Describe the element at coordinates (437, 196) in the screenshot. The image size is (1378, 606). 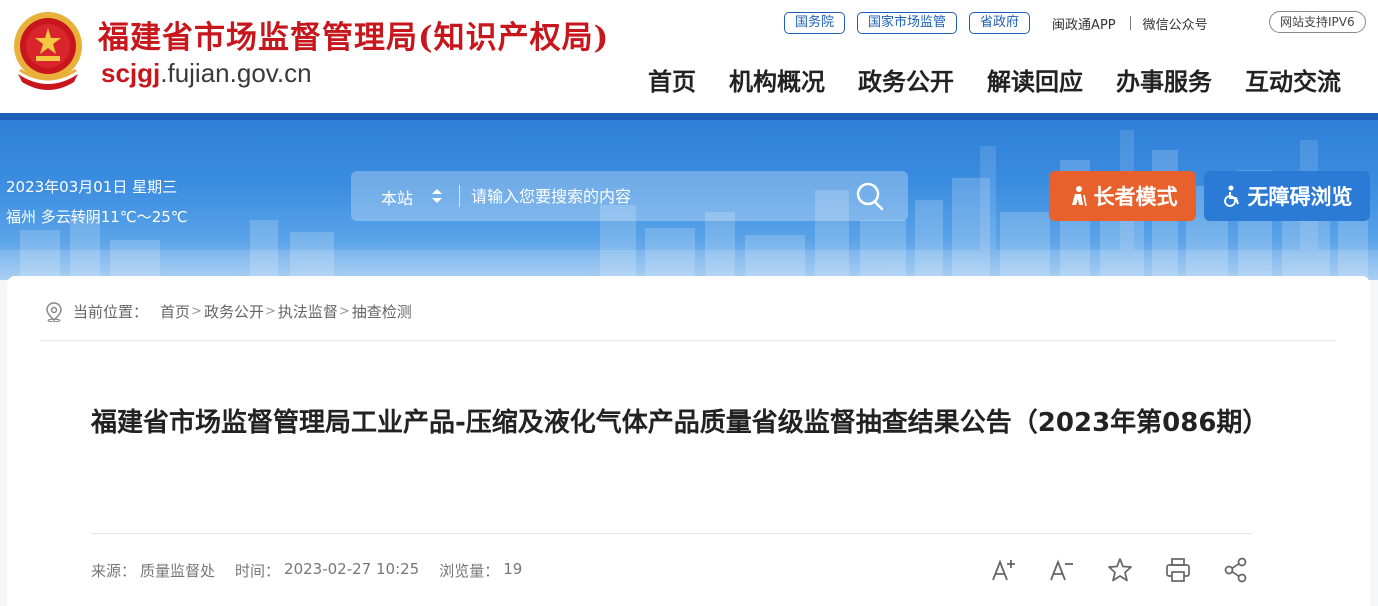
I see `sort-arrows-icon` at that location.